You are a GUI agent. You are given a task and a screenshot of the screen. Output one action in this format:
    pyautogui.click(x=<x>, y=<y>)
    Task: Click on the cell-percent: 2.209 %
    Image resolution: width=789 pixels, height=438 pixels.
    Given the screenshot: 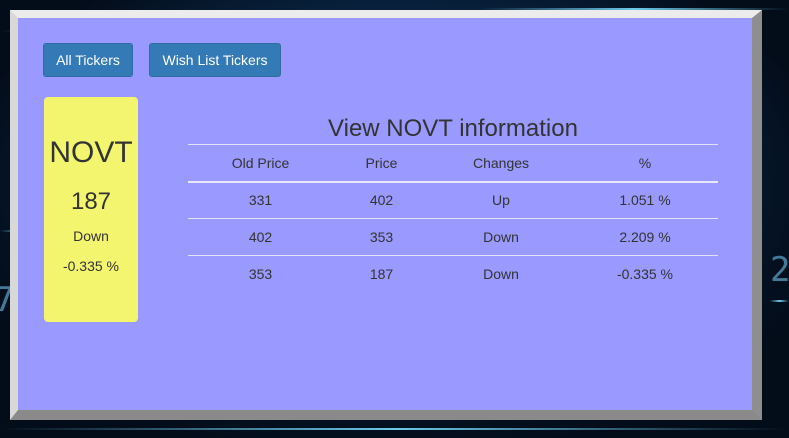 What is the action you would take?
    pyautogui.click(x=645, y=237)
    